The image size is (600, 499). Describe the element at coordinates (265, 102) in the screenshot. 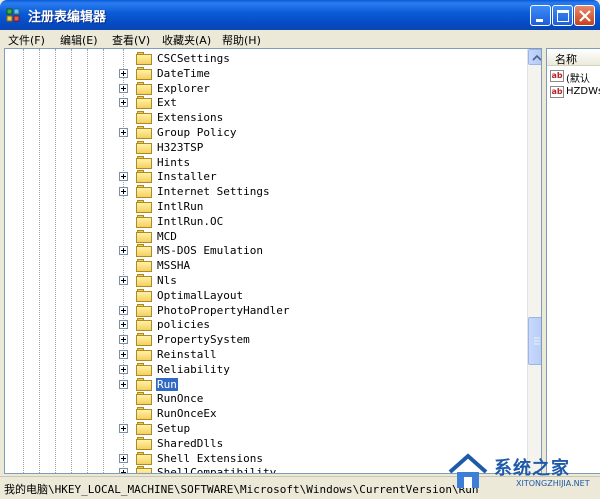

I see `tree-item: Ext` at that location.